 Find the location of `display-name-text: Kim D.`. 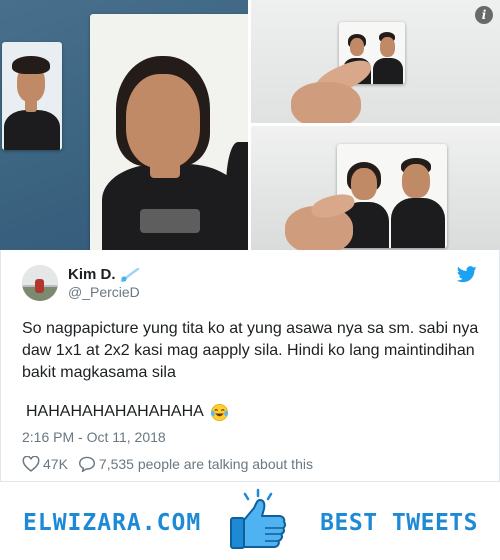

display-name-text: Kim D. is located at coordinates (92, 274).